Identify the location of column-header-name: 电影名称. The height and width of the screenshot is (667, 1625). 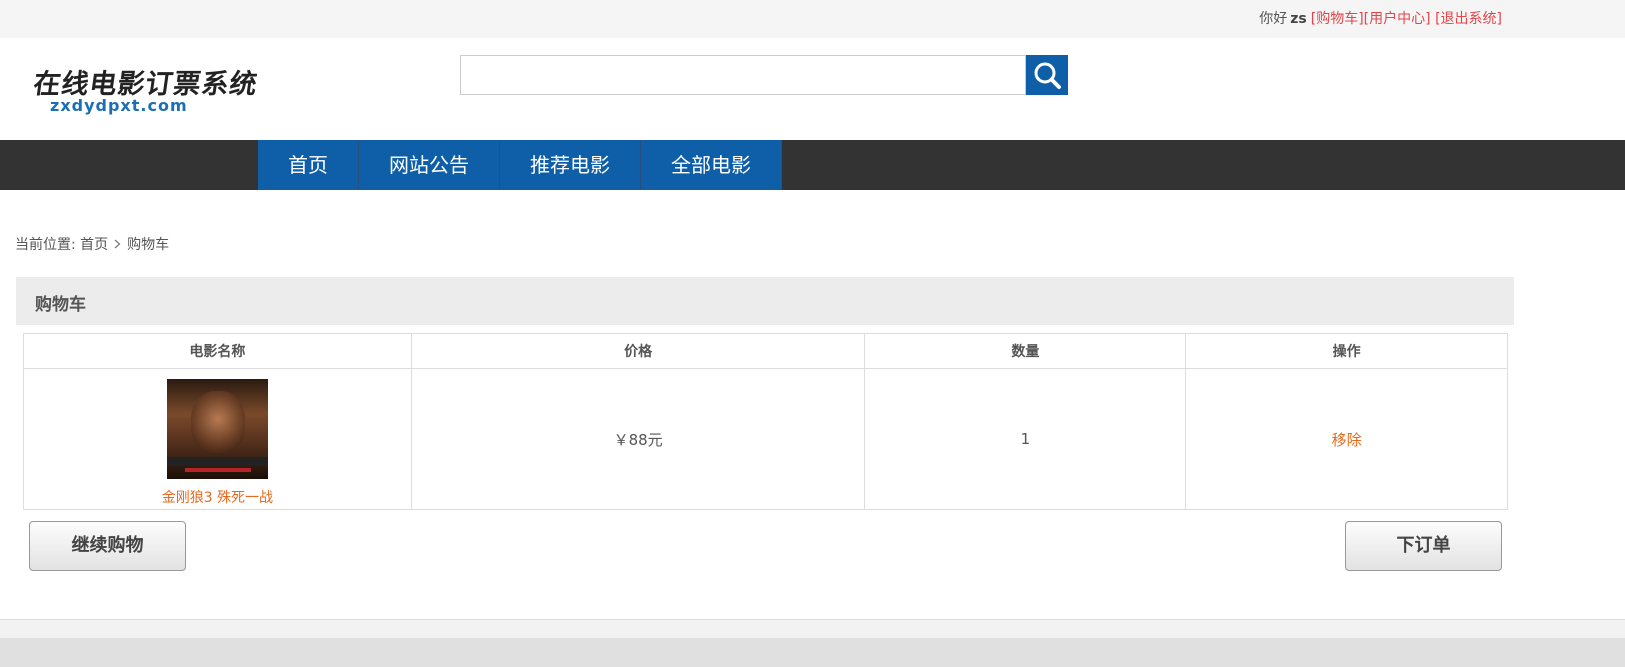
(217, 351).